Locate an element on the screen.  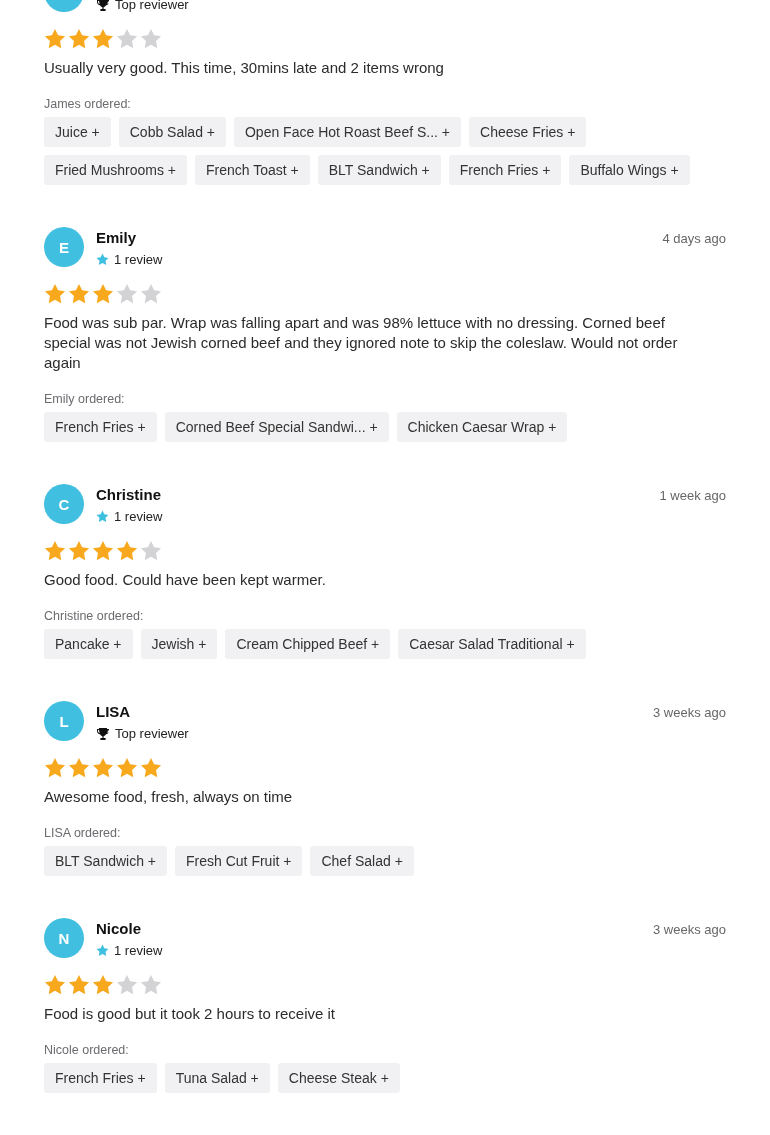
avatar: L is located at coordinates (64, 721).